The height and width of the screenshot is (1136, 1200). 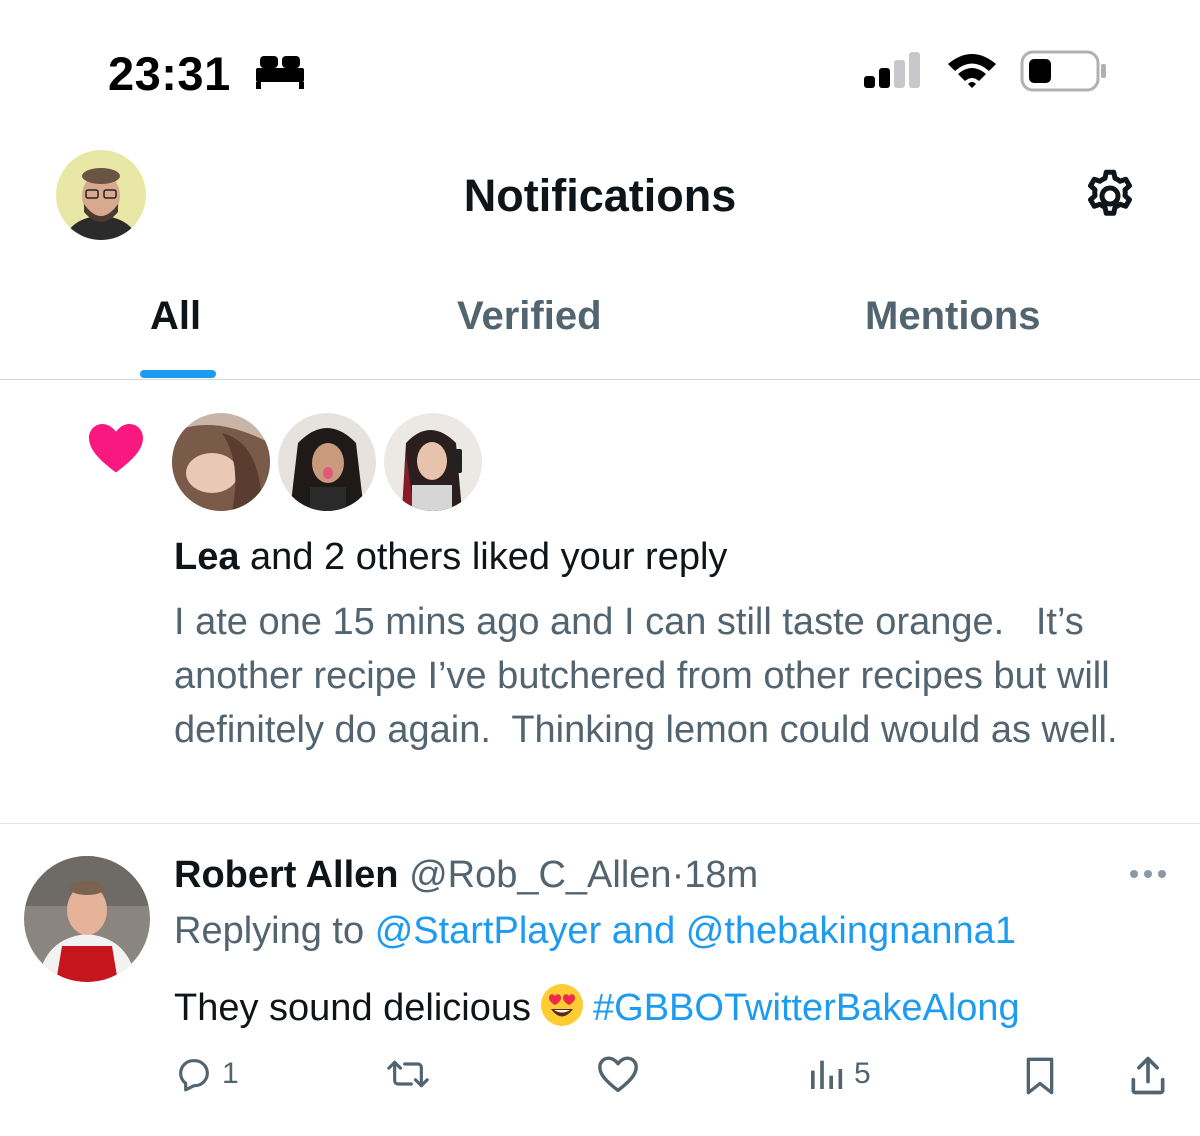 What do you see at coordinates (206, 557) in the screenshot?
I see `liker-name: Lea` at bounding box center [206, 557].